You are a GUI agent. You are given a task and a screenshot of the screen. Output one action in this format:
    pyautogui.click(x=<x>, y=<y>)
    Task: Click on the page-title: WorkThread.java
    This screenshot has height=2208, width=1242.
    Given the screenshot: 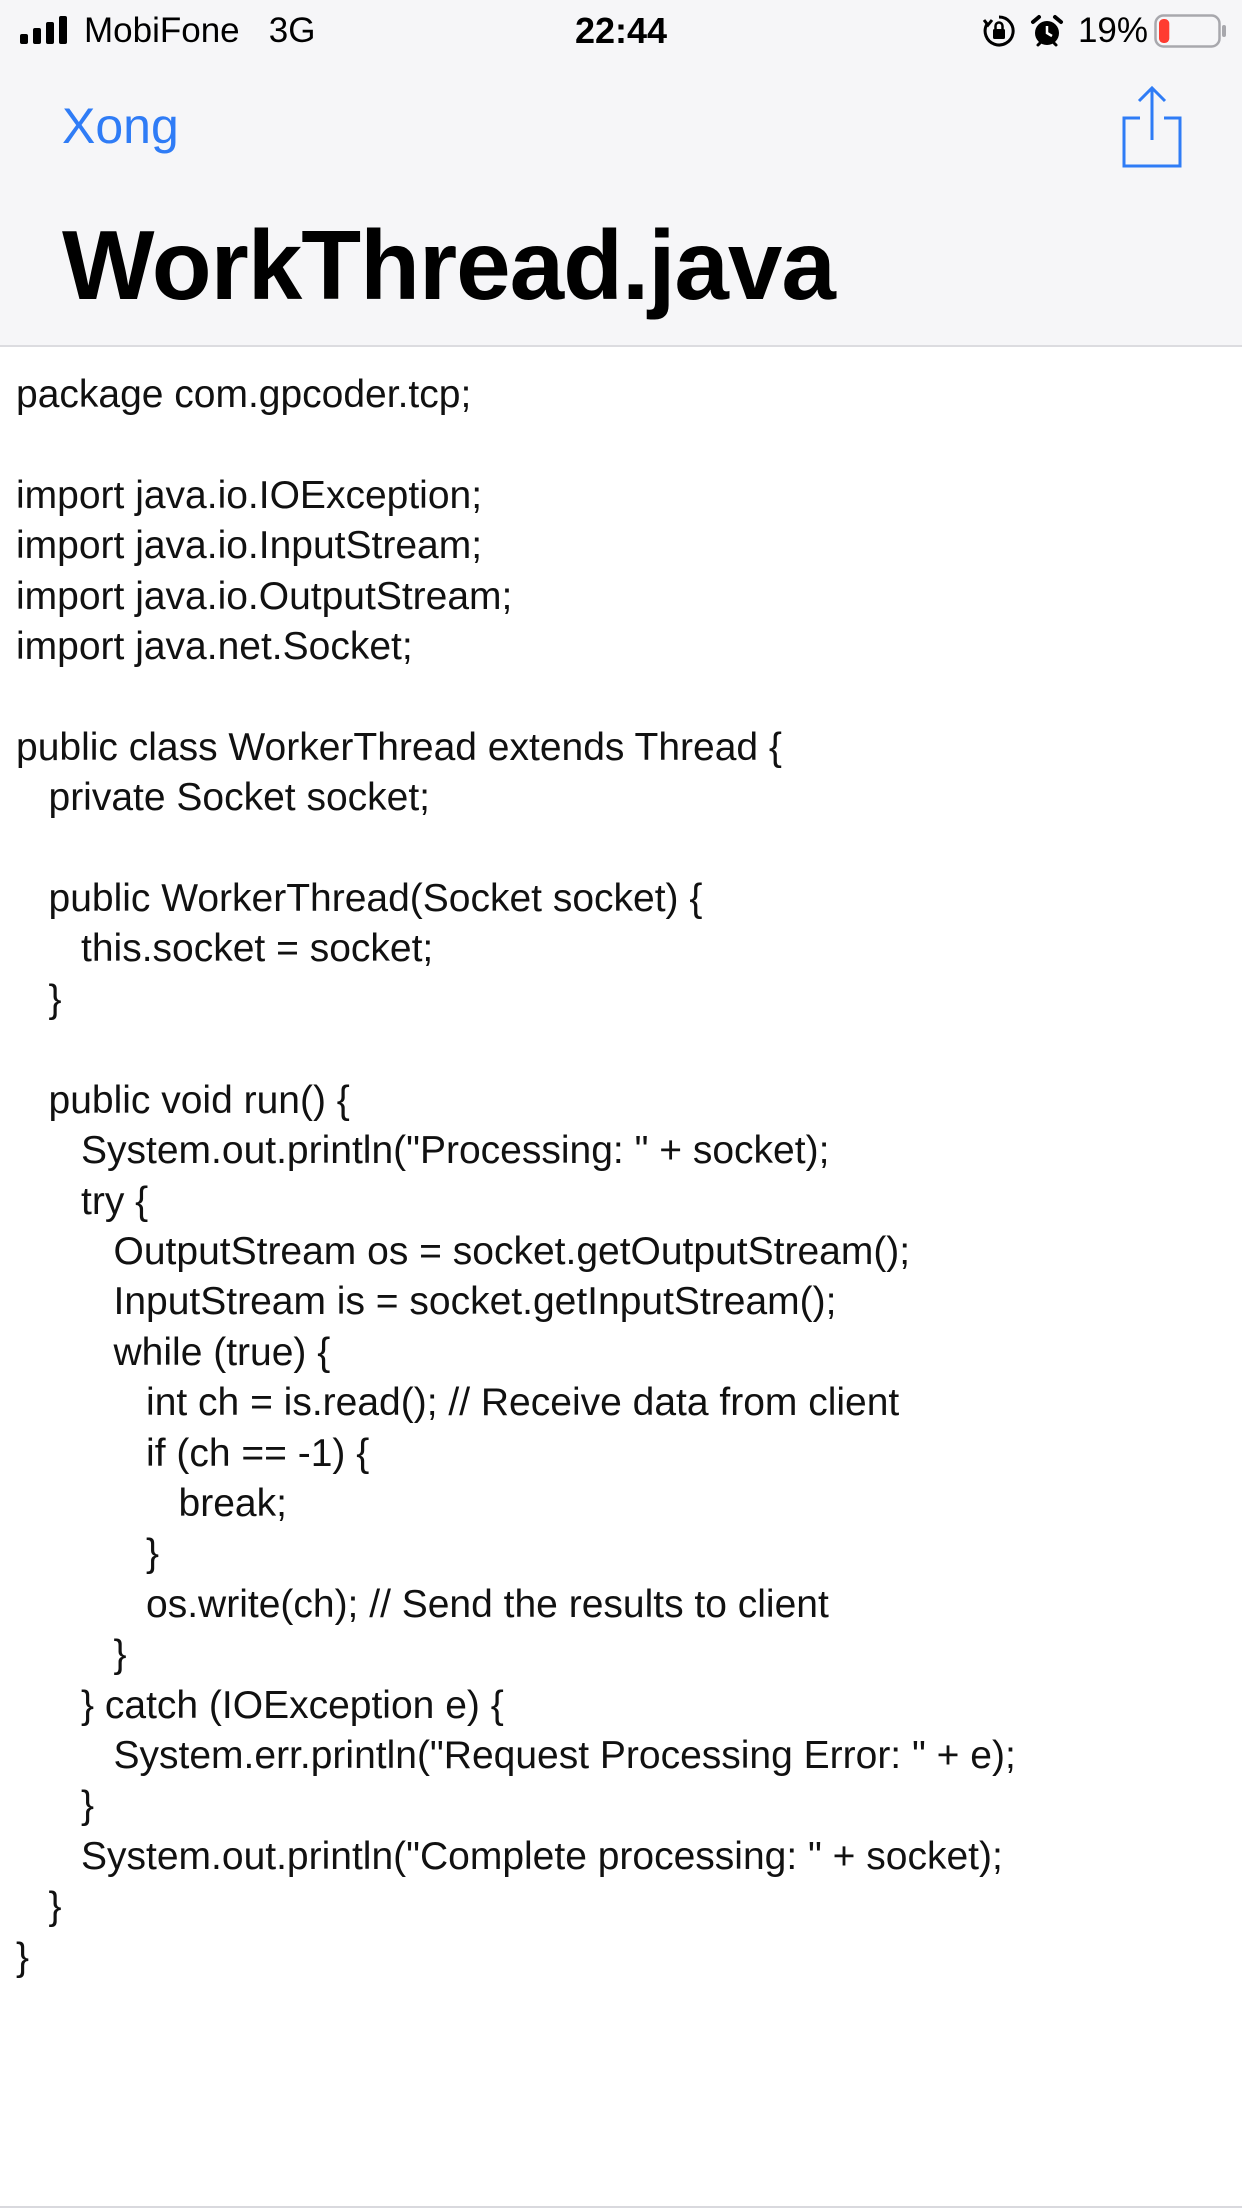 What is the action you would take?
    pyautogui.click(x=449, y=265)
    